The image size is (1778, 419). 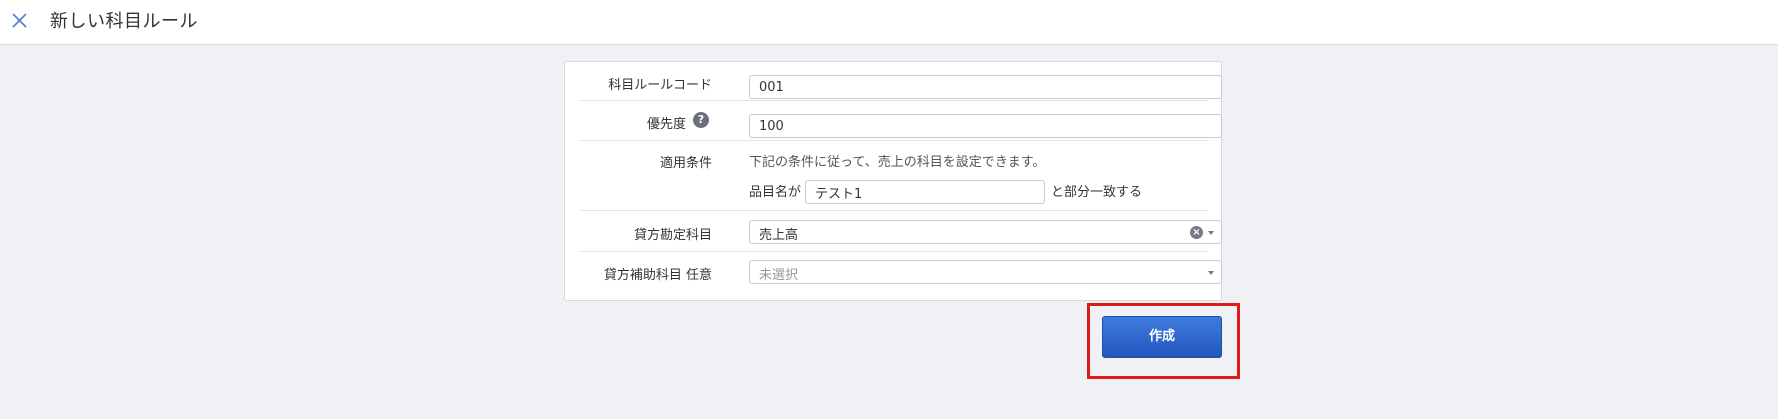 What do you see at coordinates (779, 275) in the screenshot?
I see `credit-sub-account-placeholder: 未選択` at bounding box center [779, 275].